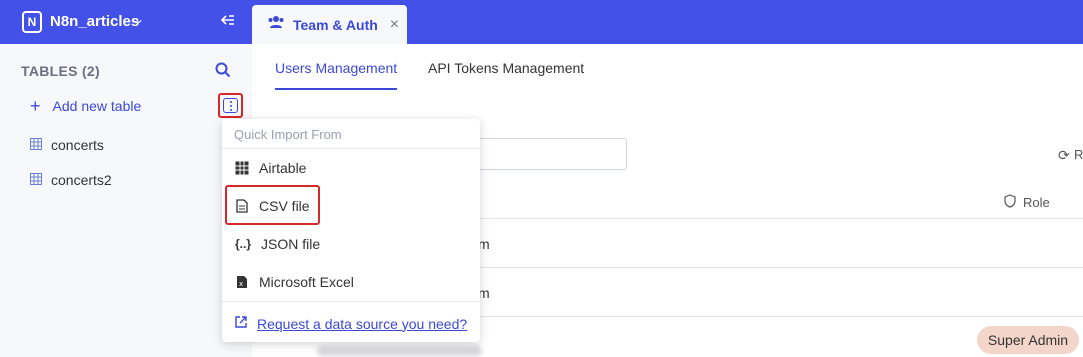  I want to click on chevron-down-icon: ⌄, so click(139, 19).